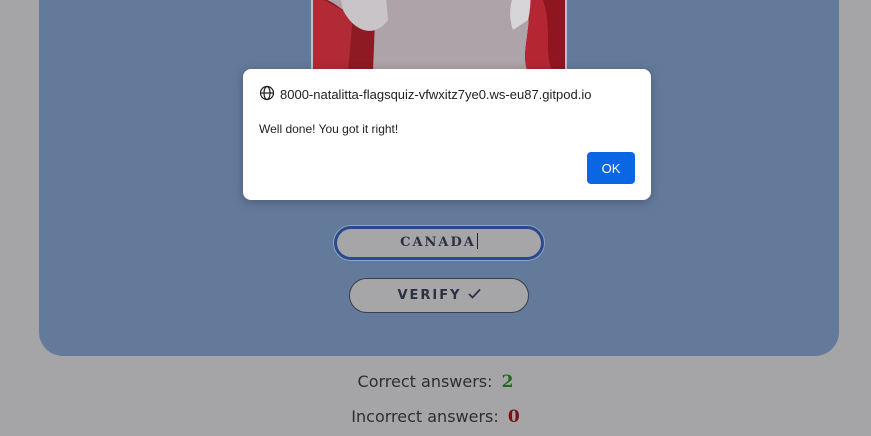 This screenshot has width=871, height=436. I want to click on globe-icon, so click(267, 94).